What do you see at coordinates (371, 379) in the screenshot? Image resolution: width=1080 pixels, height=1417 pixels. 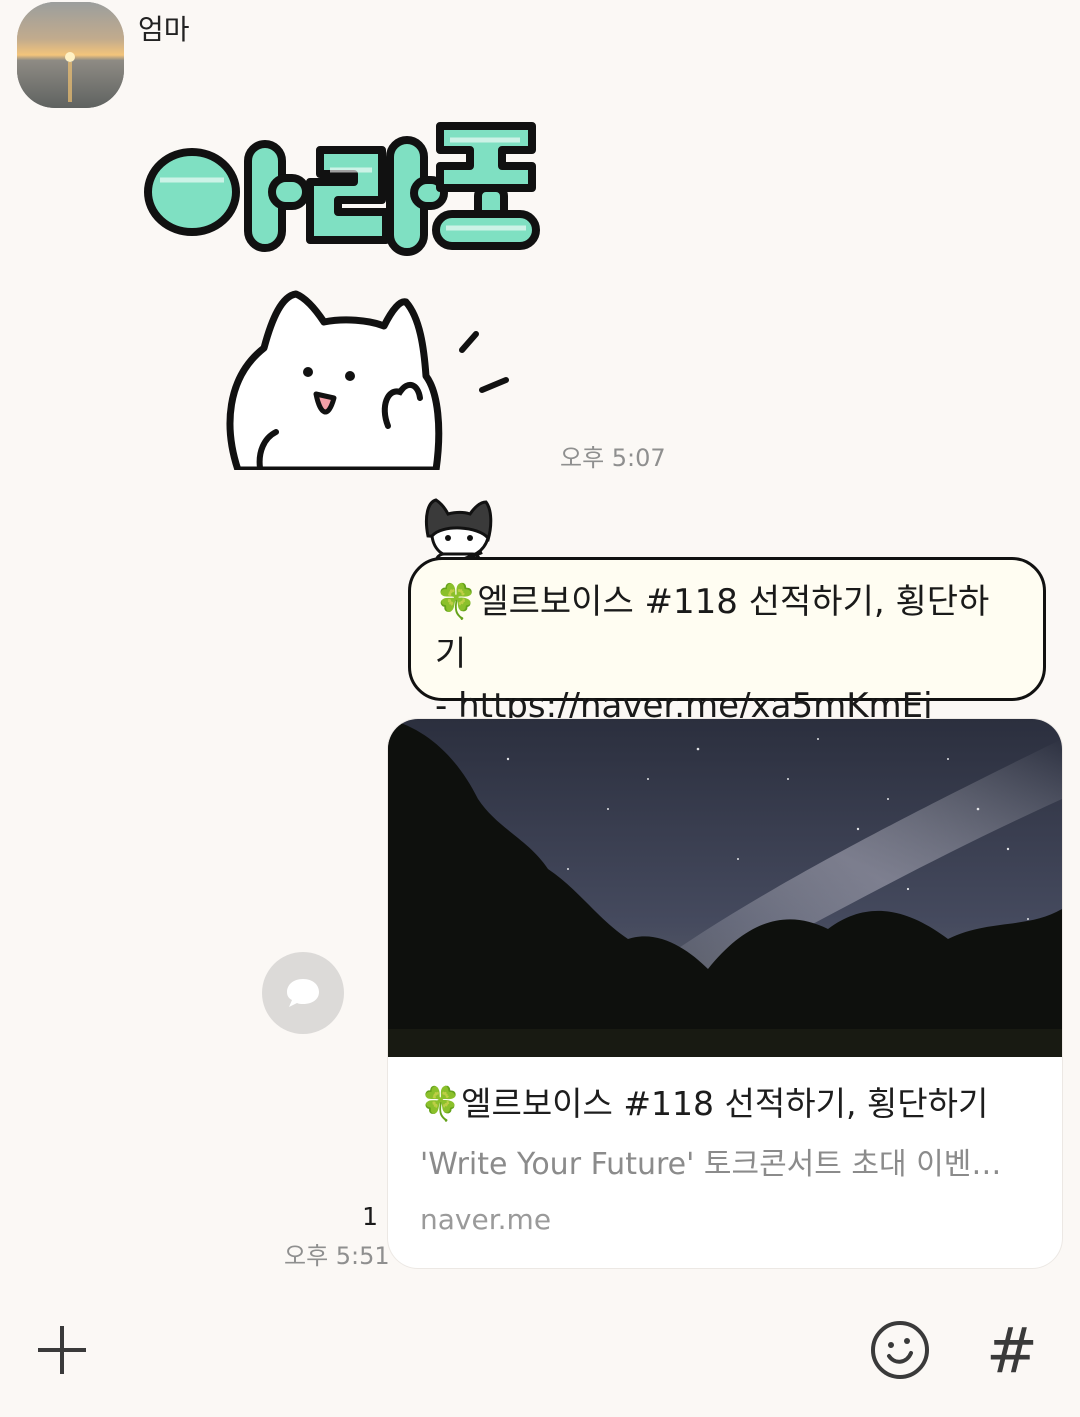 I see `sticker-cat-waving` at bounding box center [371, 379].